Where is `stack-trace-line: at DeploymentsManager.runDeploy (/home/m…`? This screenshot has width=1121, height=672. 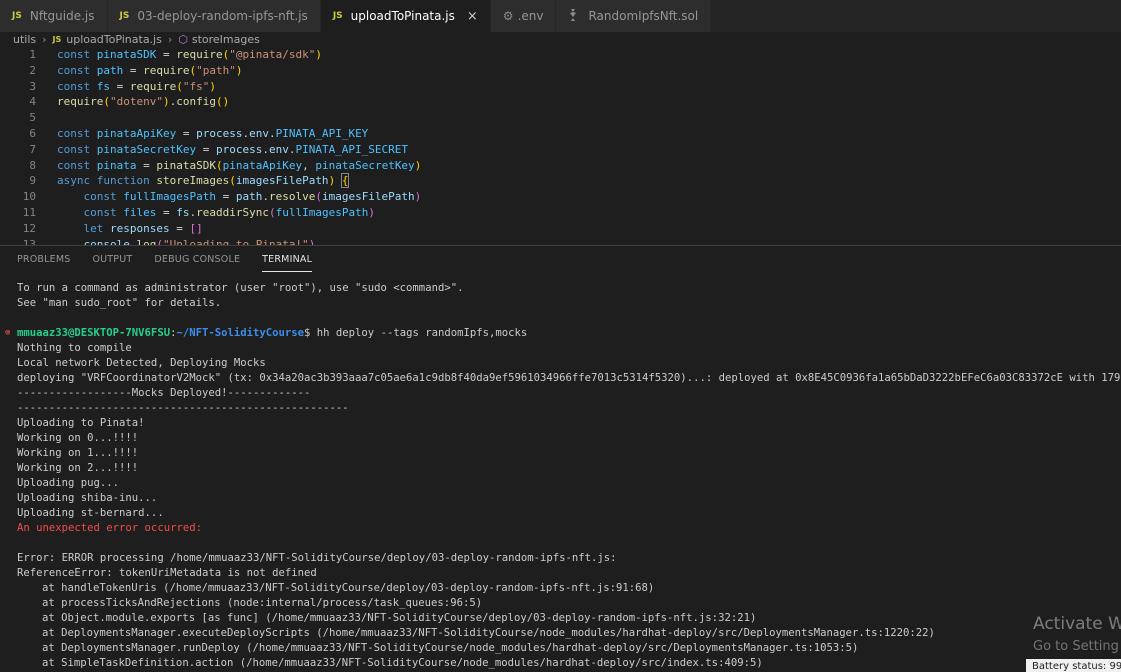 stack-trace-line: at DeploymentsManager.runDeploy (/home/m… is located at coordinates (450, 648).